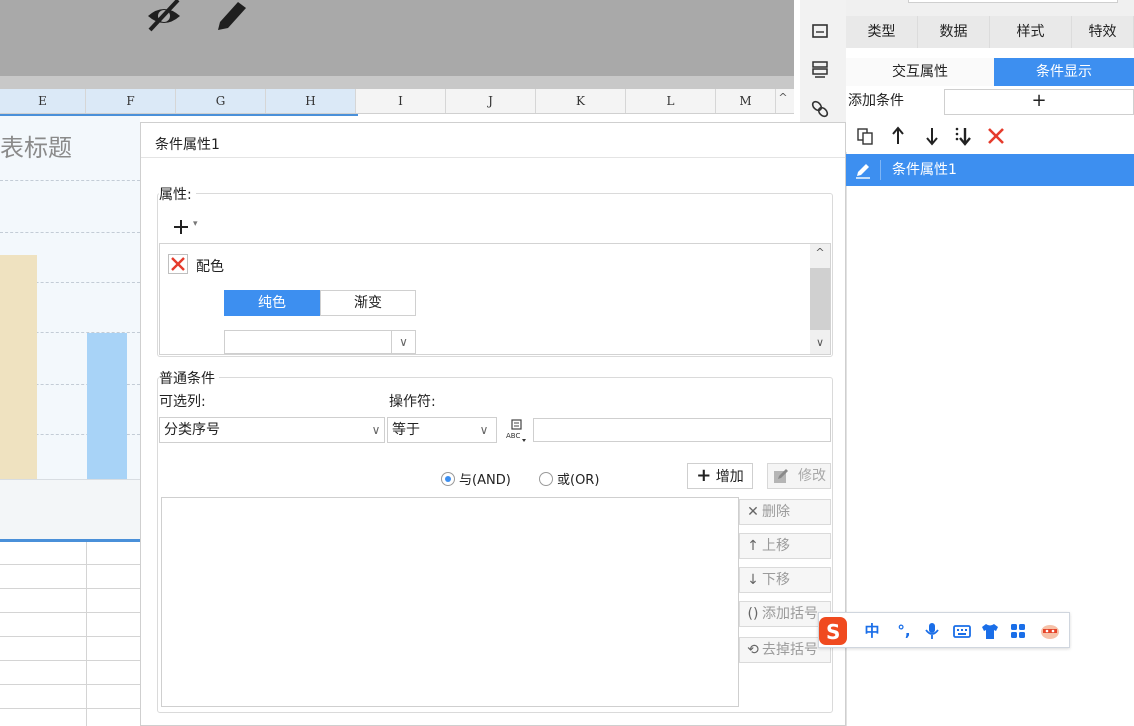 Image resolution: width=1134 pixels, height=726 pixels. I want to click on mascot-icon, so click(1049, 631).